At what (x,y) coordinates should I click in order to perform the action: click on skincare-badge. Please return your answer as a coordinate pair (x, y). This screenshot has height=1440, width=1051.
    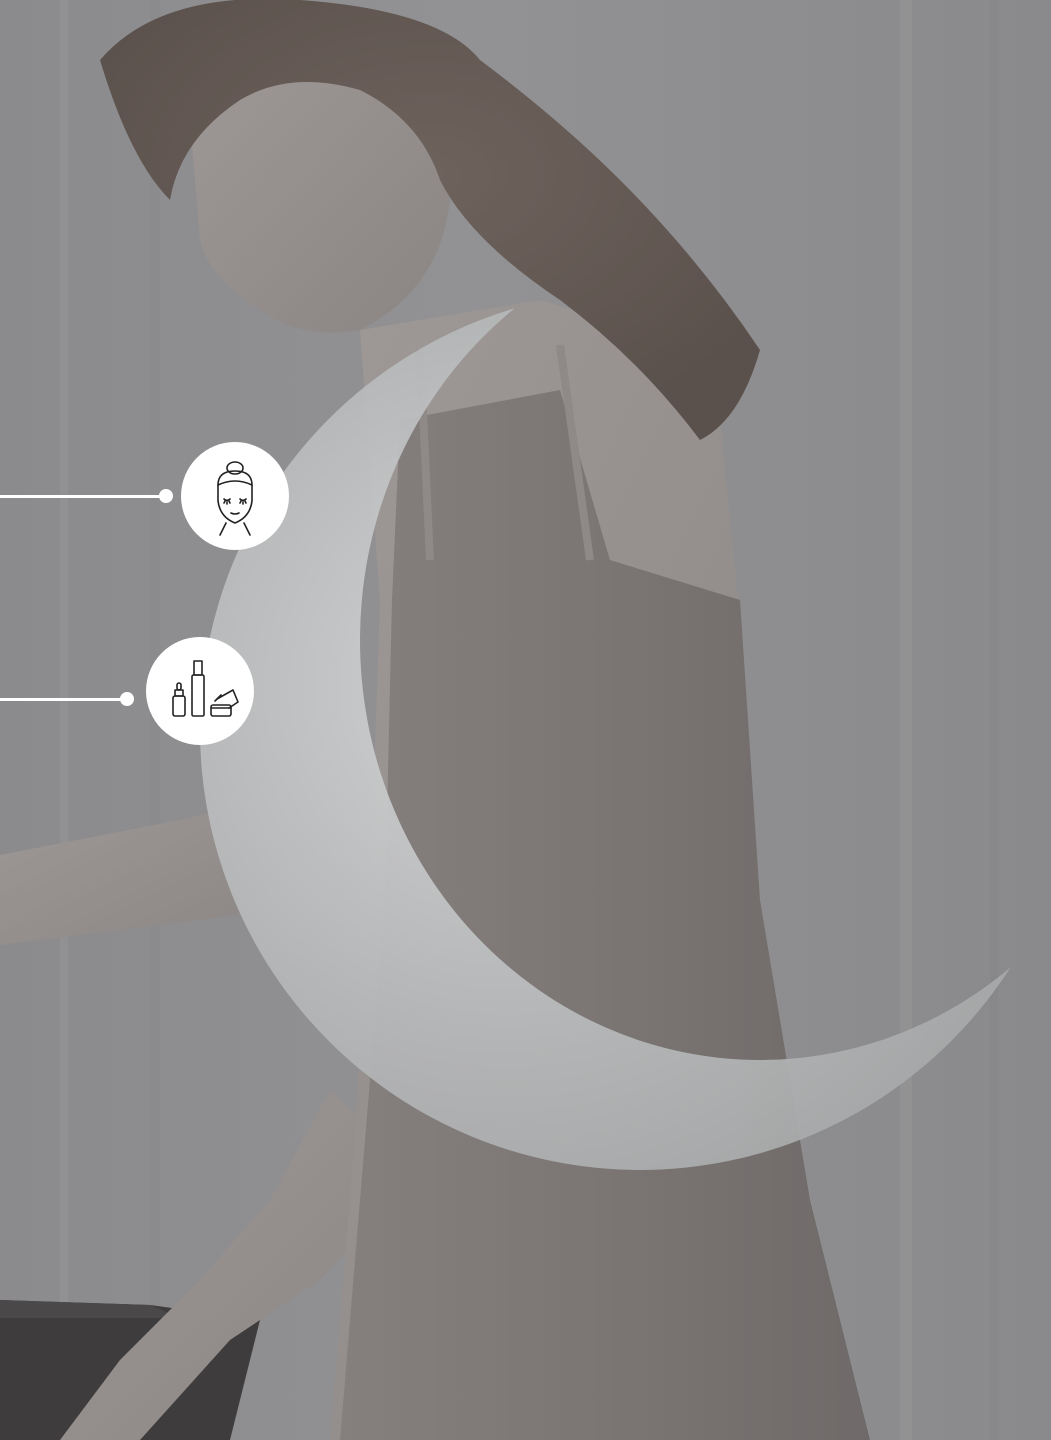
    Looking at the image, I should click on (200, 691).